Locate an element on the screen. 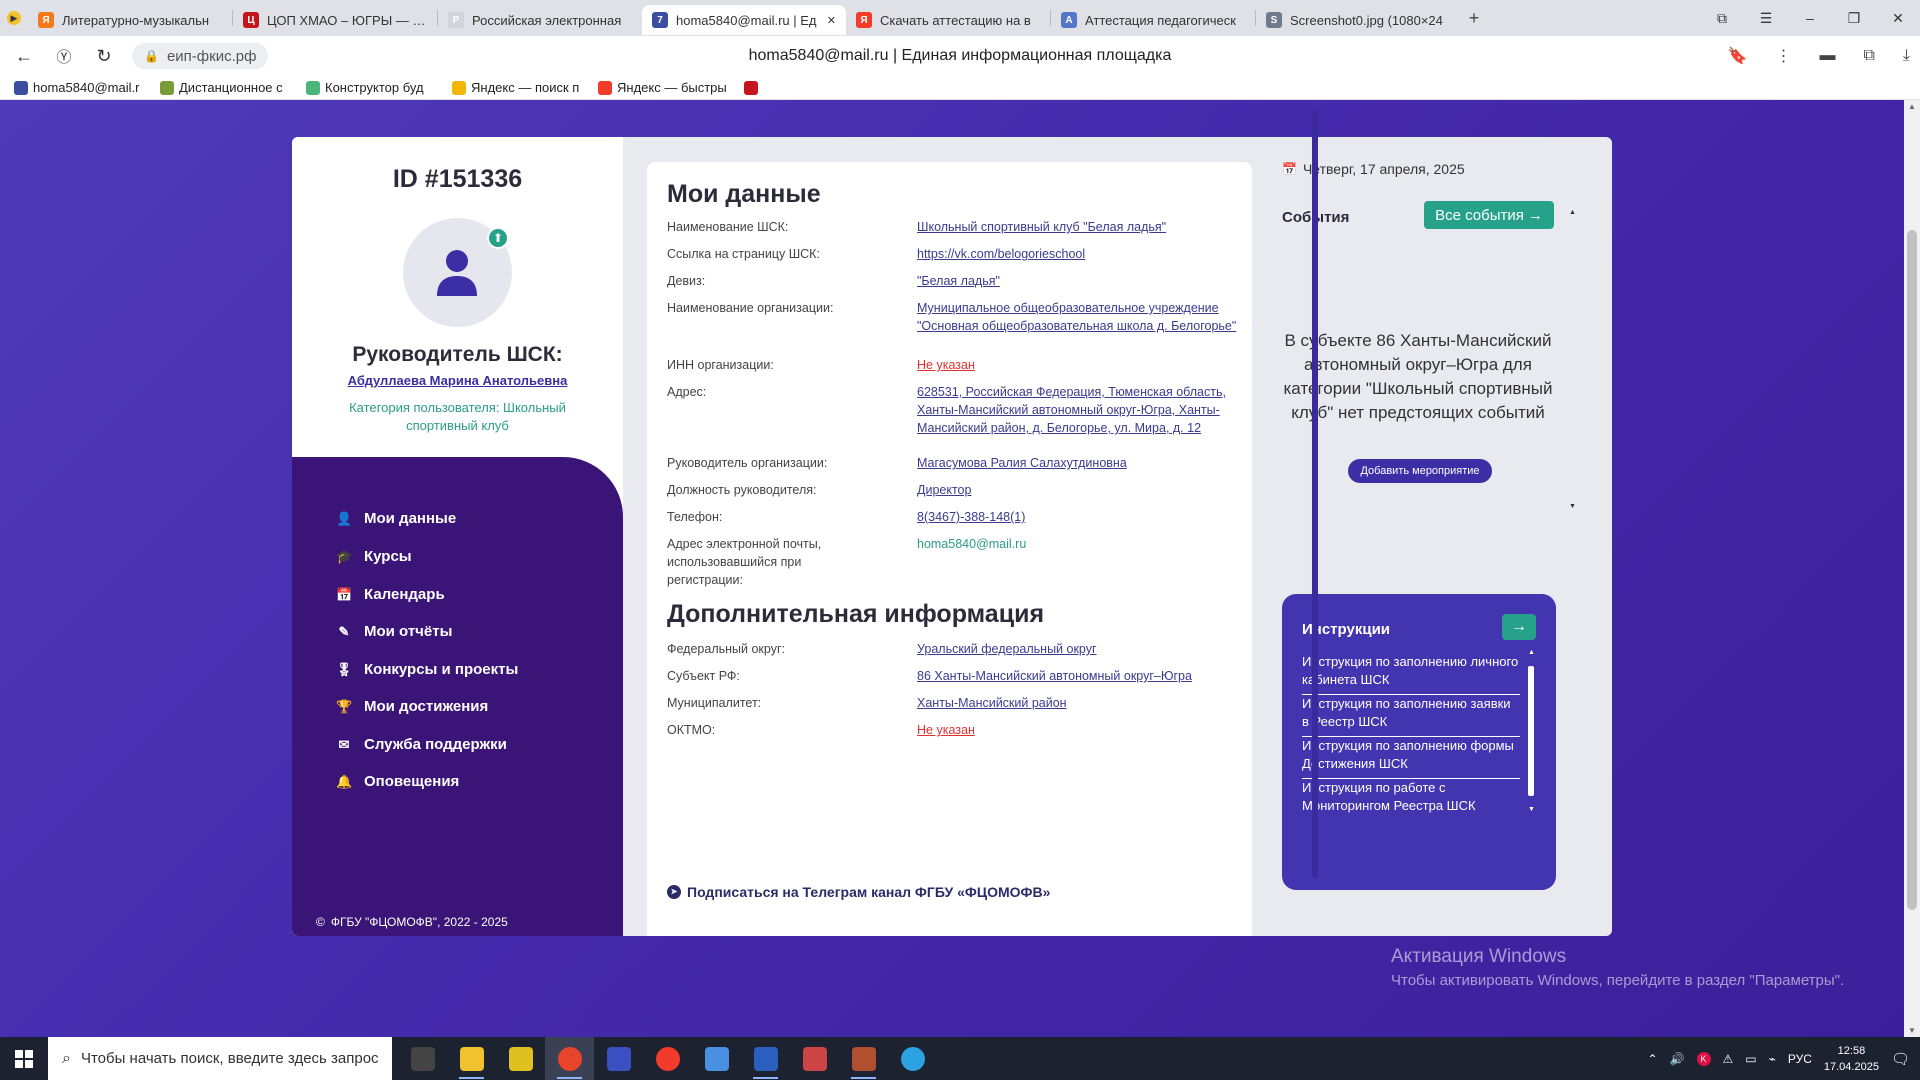  data-row-value: Ханты-Мансийский район is located at coordinates (1077, 703).